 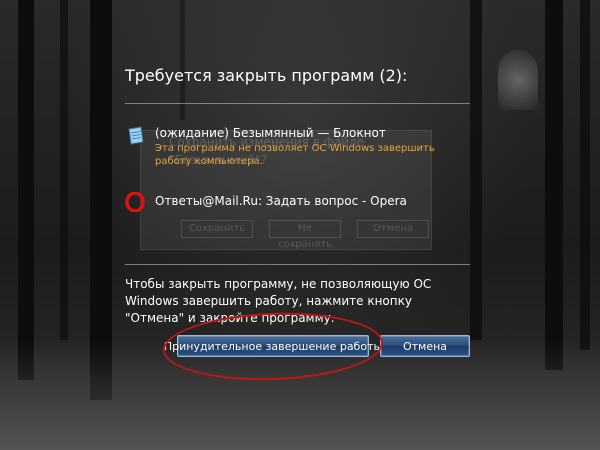 I want to click on cancel-button: Отмена, so click(x=425, y=346).